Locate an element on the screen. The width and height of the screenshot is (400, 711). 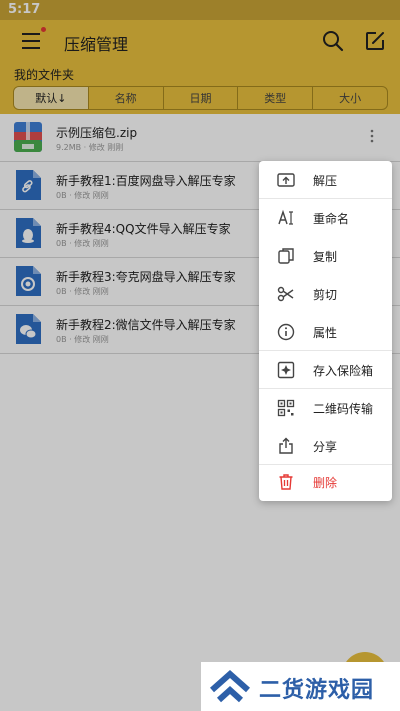
menu-item-label: 复制 is located at coordinates (325, 257).